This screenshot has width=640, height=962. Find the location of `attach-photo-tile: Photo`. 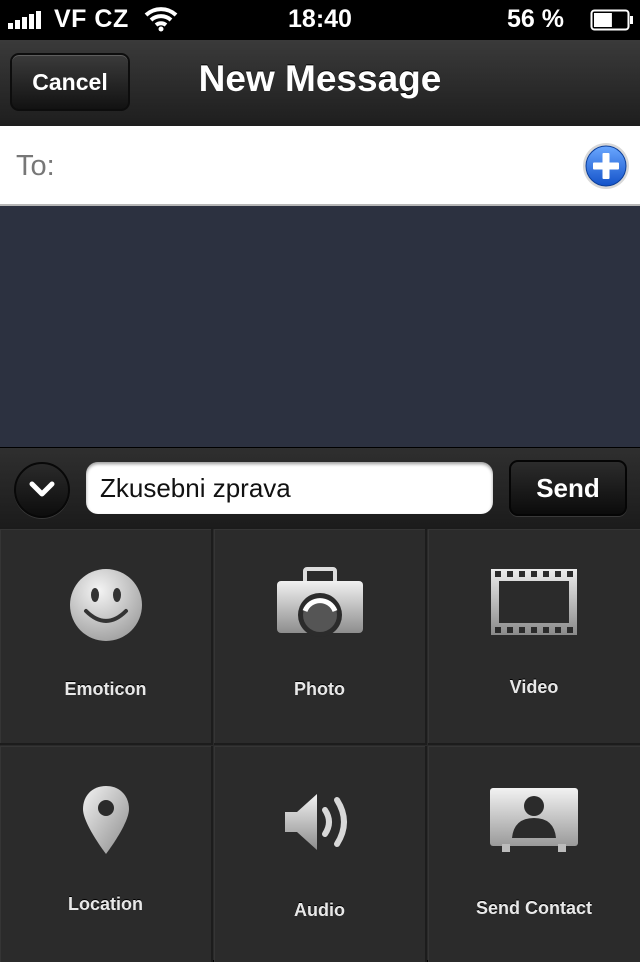

attach-photo-tile: Photo is located at coordinates (320, 637).